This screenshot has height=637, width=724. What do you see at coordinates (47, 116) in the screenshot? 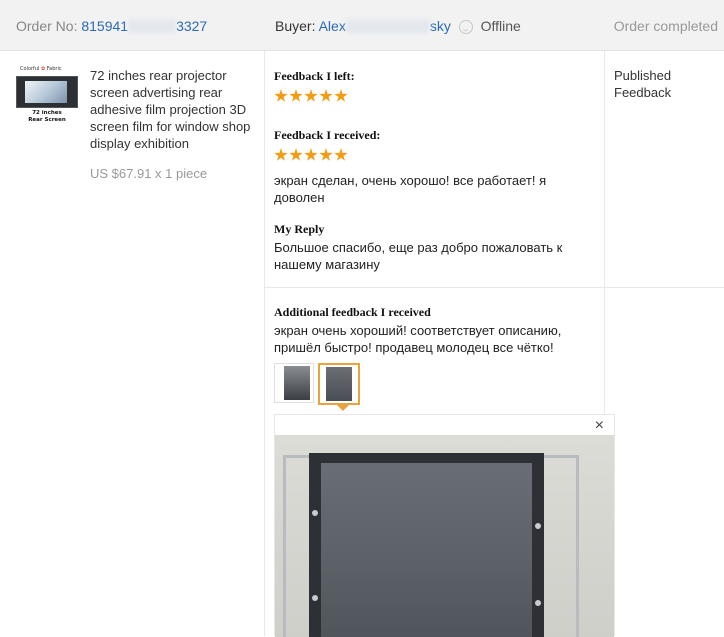
I see `thumbnail-caption: 72 inches Rear Screen` at bounding box center [47, 116].